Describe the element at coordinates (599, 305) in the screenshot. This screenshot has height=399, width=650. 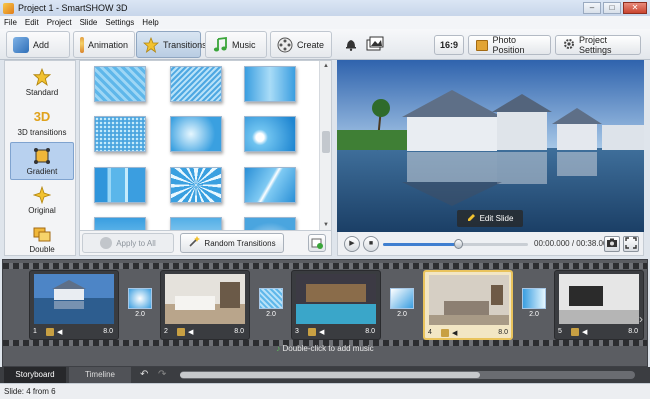
I see `slide-thumbnail: 5 ◀ 8.0` at that location.